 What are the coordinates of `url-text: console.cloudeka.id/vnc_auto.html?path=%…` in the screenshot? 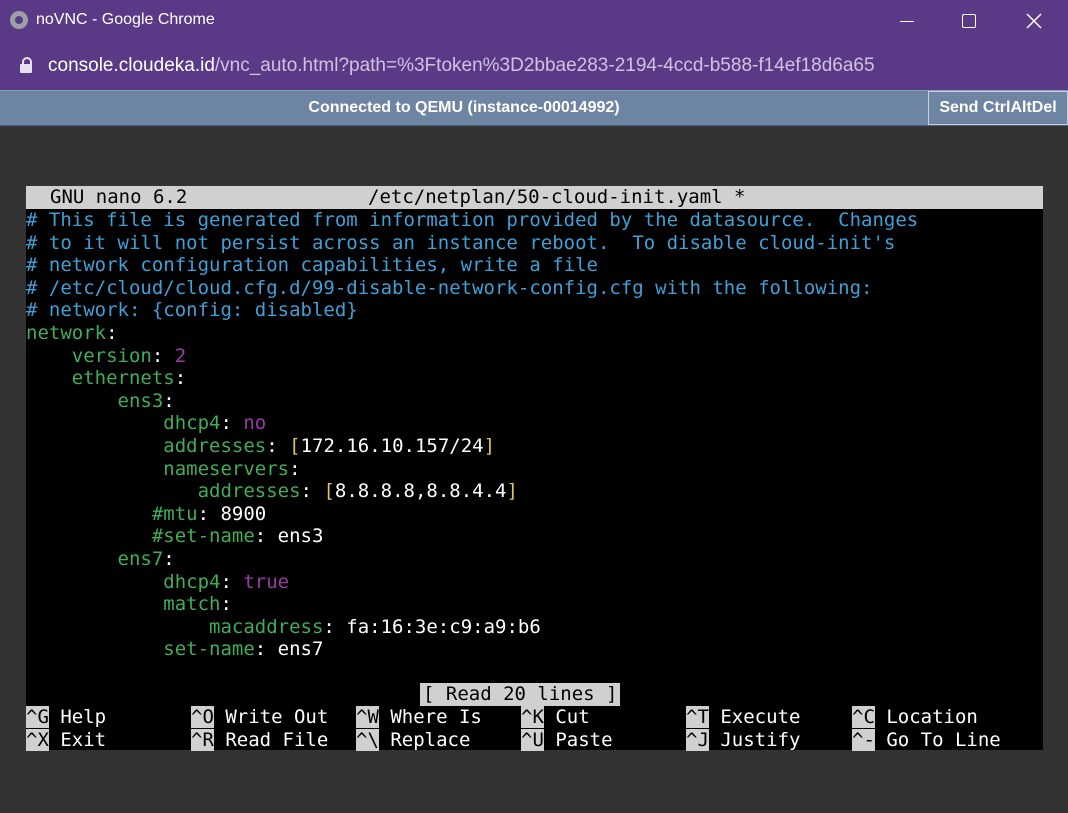 It's located at (461, 66).